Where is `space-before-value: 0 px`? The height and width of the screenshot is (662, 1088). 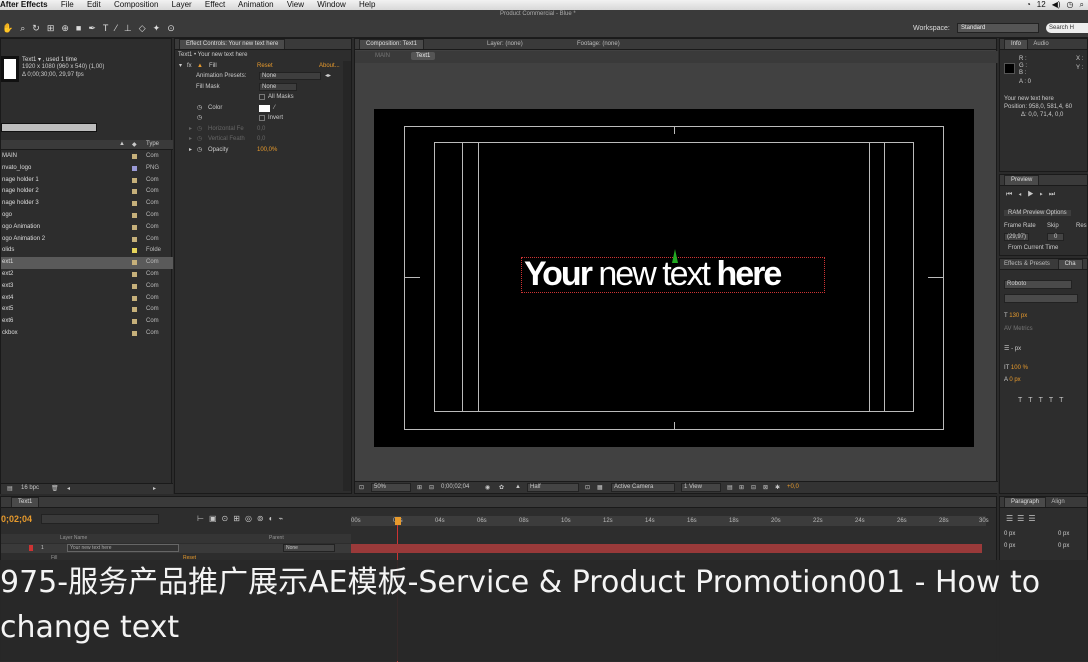
space-before-value: 0 px is located at coordinates (1063, 546).